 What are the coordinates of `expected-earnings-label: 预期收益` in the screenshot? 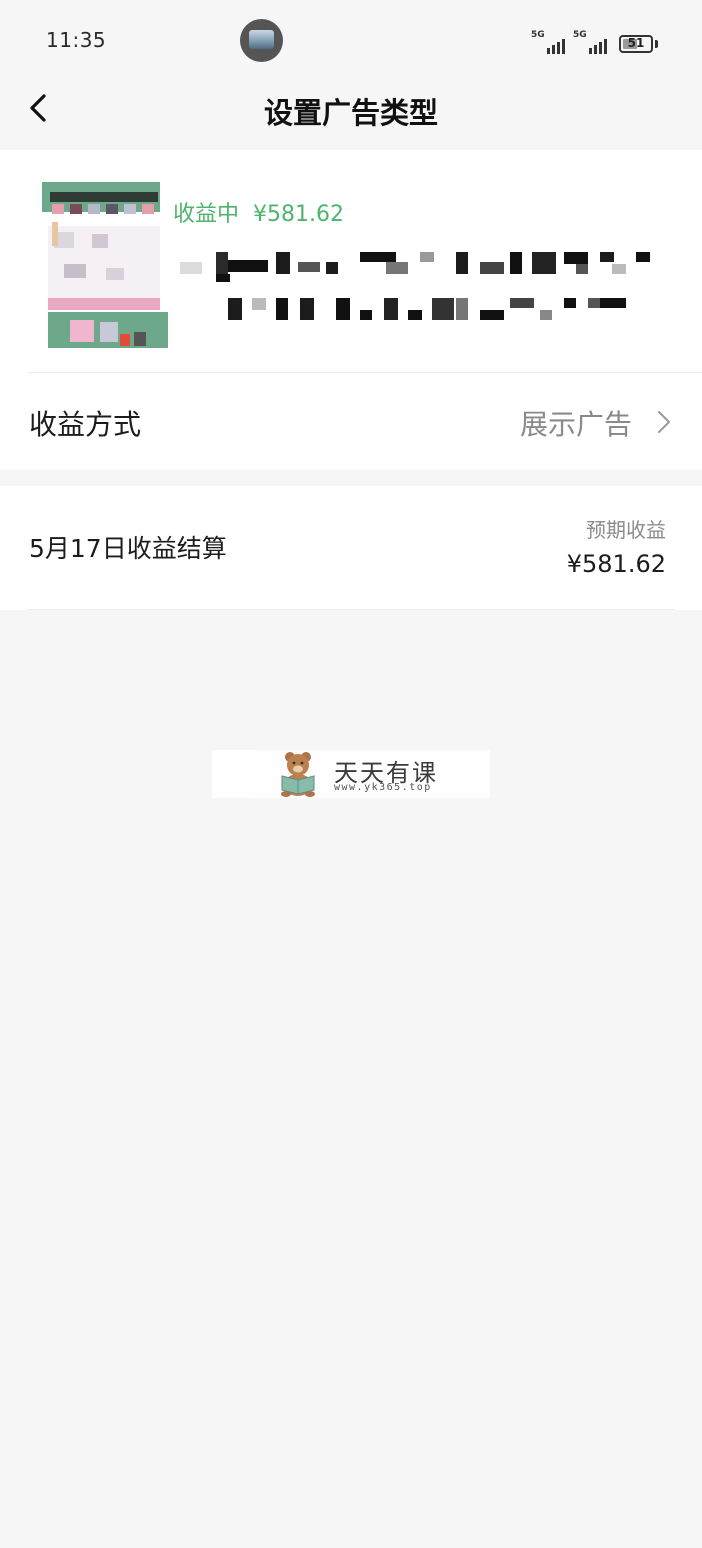 It's located at (626, 530).